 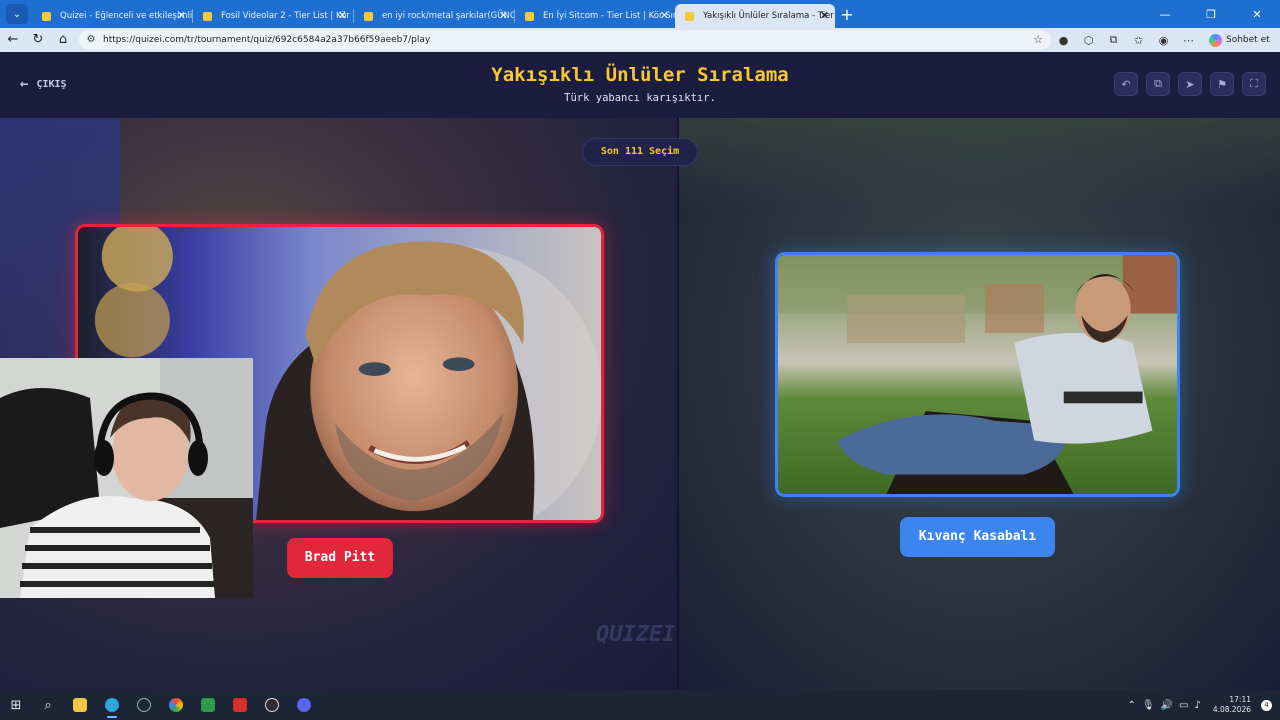 I want to click on fullscreen-icon: ⛶, so click(x=1254, y=84).